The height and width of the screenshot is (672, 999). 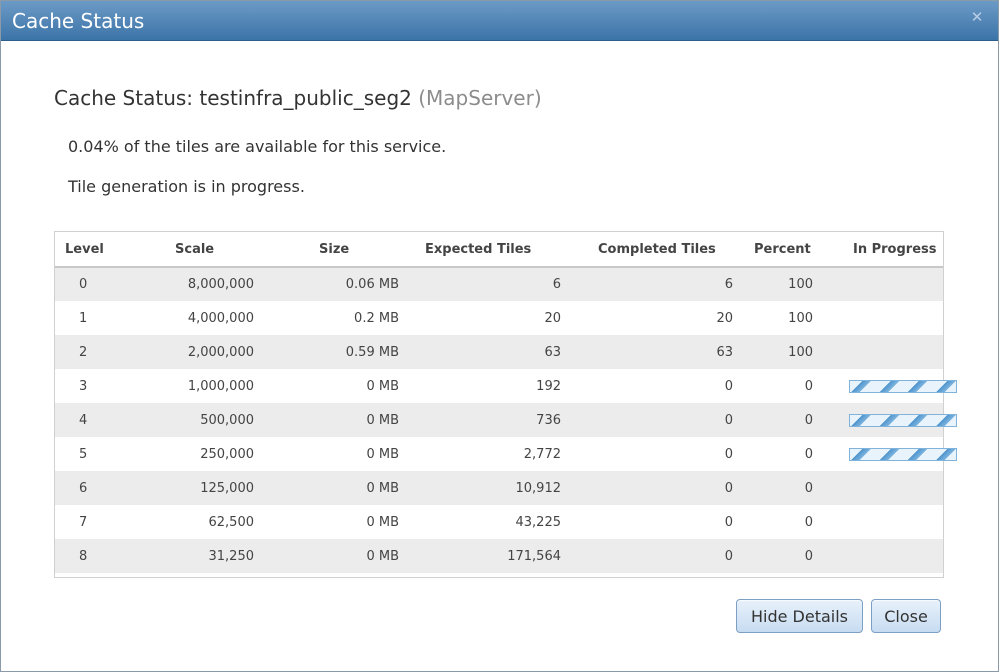 I want to click on service-type-label: (MapServer), so click(x=480, y=98).